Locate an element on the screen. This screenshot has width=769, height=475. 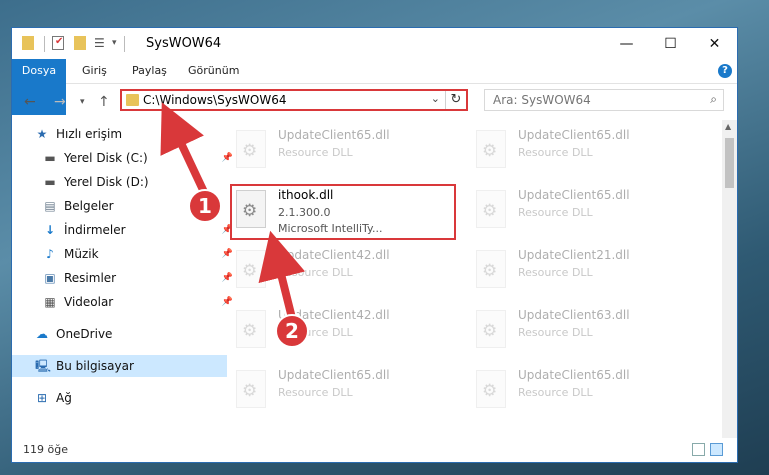
annotation-arrows is located at coordinates (233, 213).